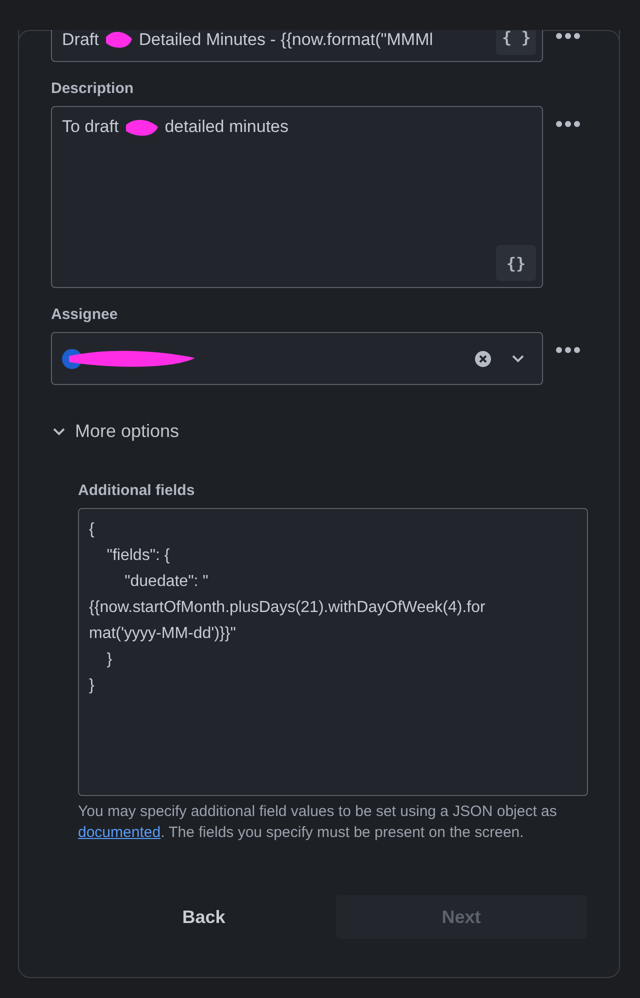 The image size is (640, 998). Describe the element at coordinates (516, 263) in the screenshot. I see `template-button: {}` at that location.